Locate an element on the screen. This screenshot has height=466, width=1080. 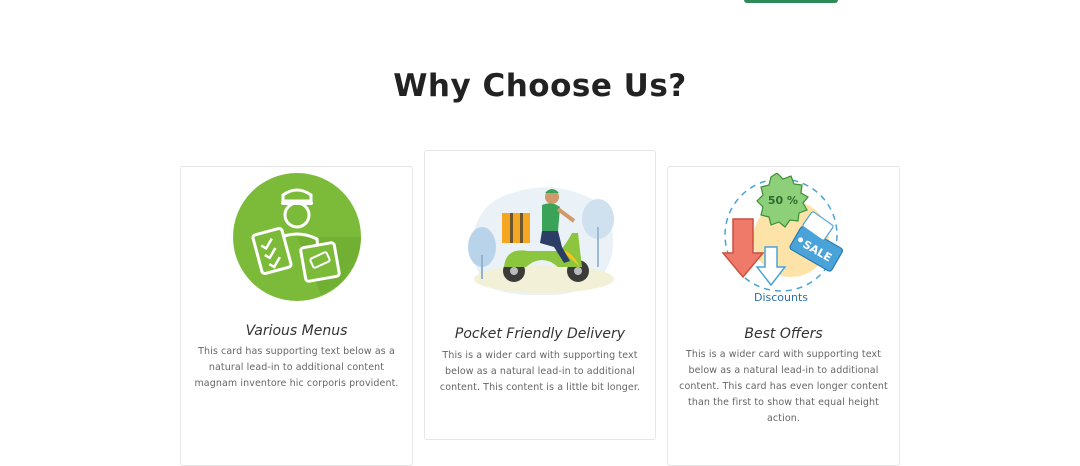
card-title: Pocket Friendly Delivery is located at coordinates (540, 334).